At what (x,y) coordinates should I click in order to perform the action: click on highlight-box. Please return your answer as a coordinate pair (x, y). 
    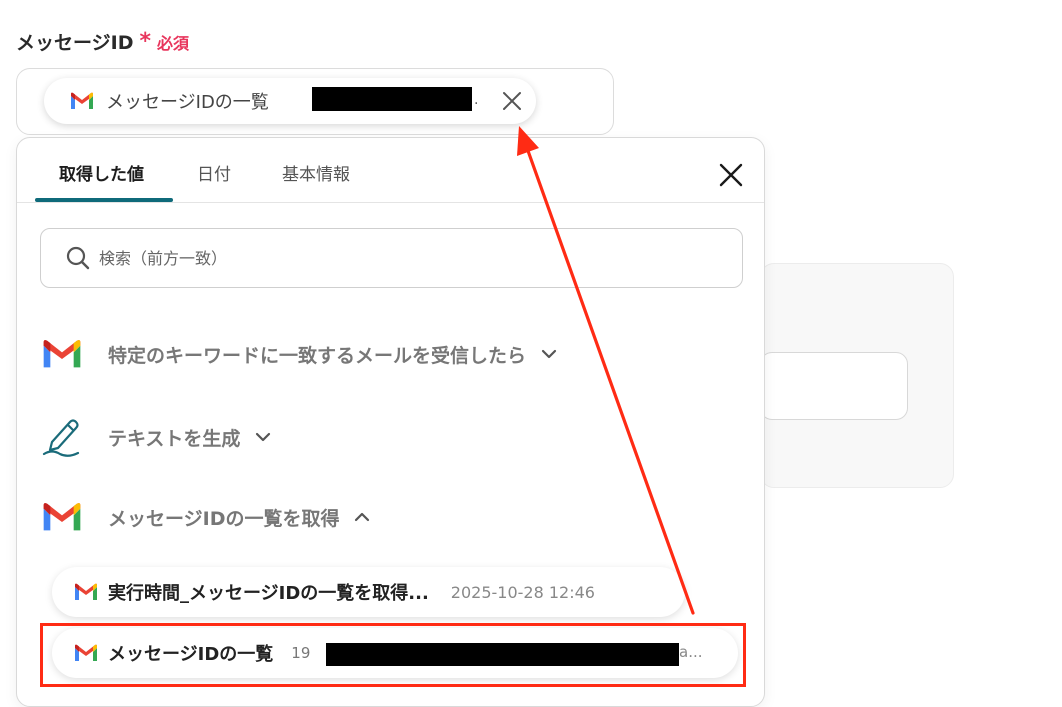
    Looking at the image, I should click on (393, 655).